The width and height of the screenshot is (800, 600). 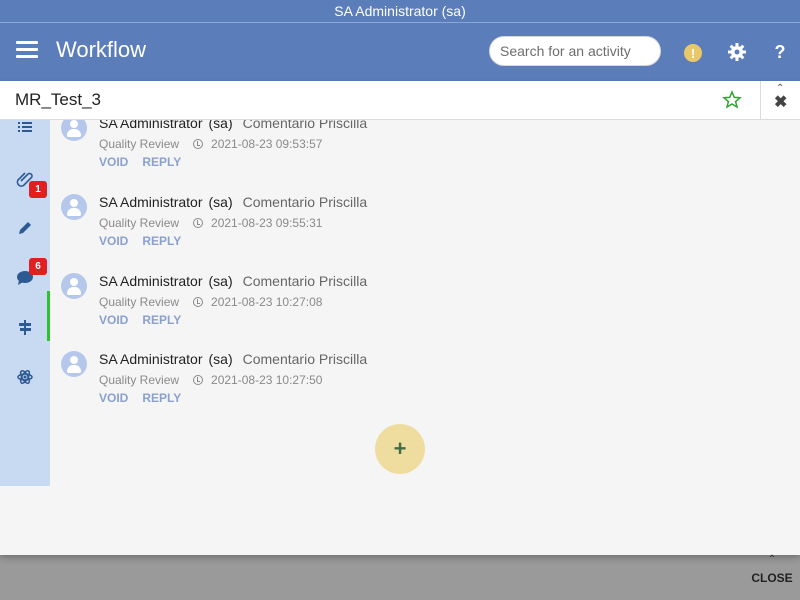 I want to click on warning-icon: !, so click(x=693, y=53).